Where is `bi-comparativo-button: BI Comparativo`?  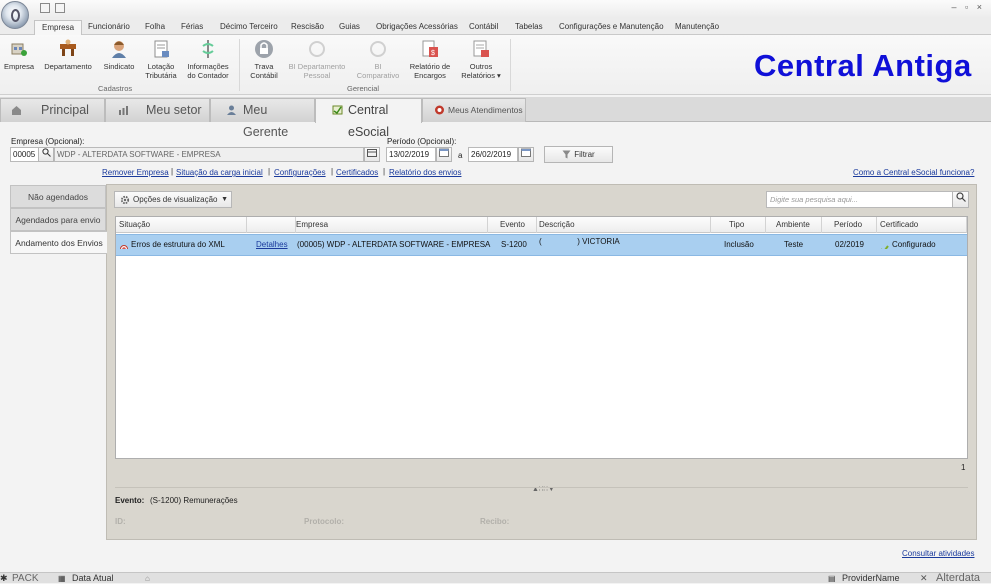 bi-comparativo-button: BI Comparativo is located at coordinates (378, 59).